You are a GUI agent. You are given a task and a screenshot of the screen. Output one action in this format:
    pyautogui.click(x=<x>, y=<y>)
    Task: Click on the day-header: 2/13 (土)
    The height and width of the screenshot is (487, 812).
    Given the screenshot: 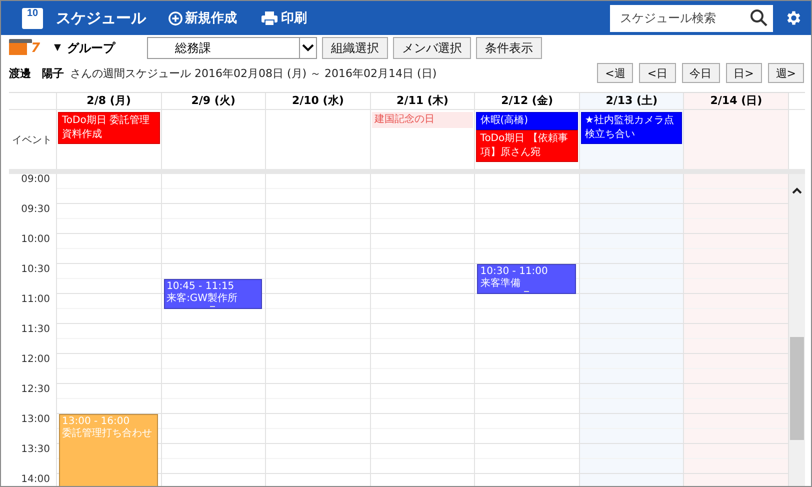 What is the action you would take?
    pyautogui.click(x=631, y=101)
    